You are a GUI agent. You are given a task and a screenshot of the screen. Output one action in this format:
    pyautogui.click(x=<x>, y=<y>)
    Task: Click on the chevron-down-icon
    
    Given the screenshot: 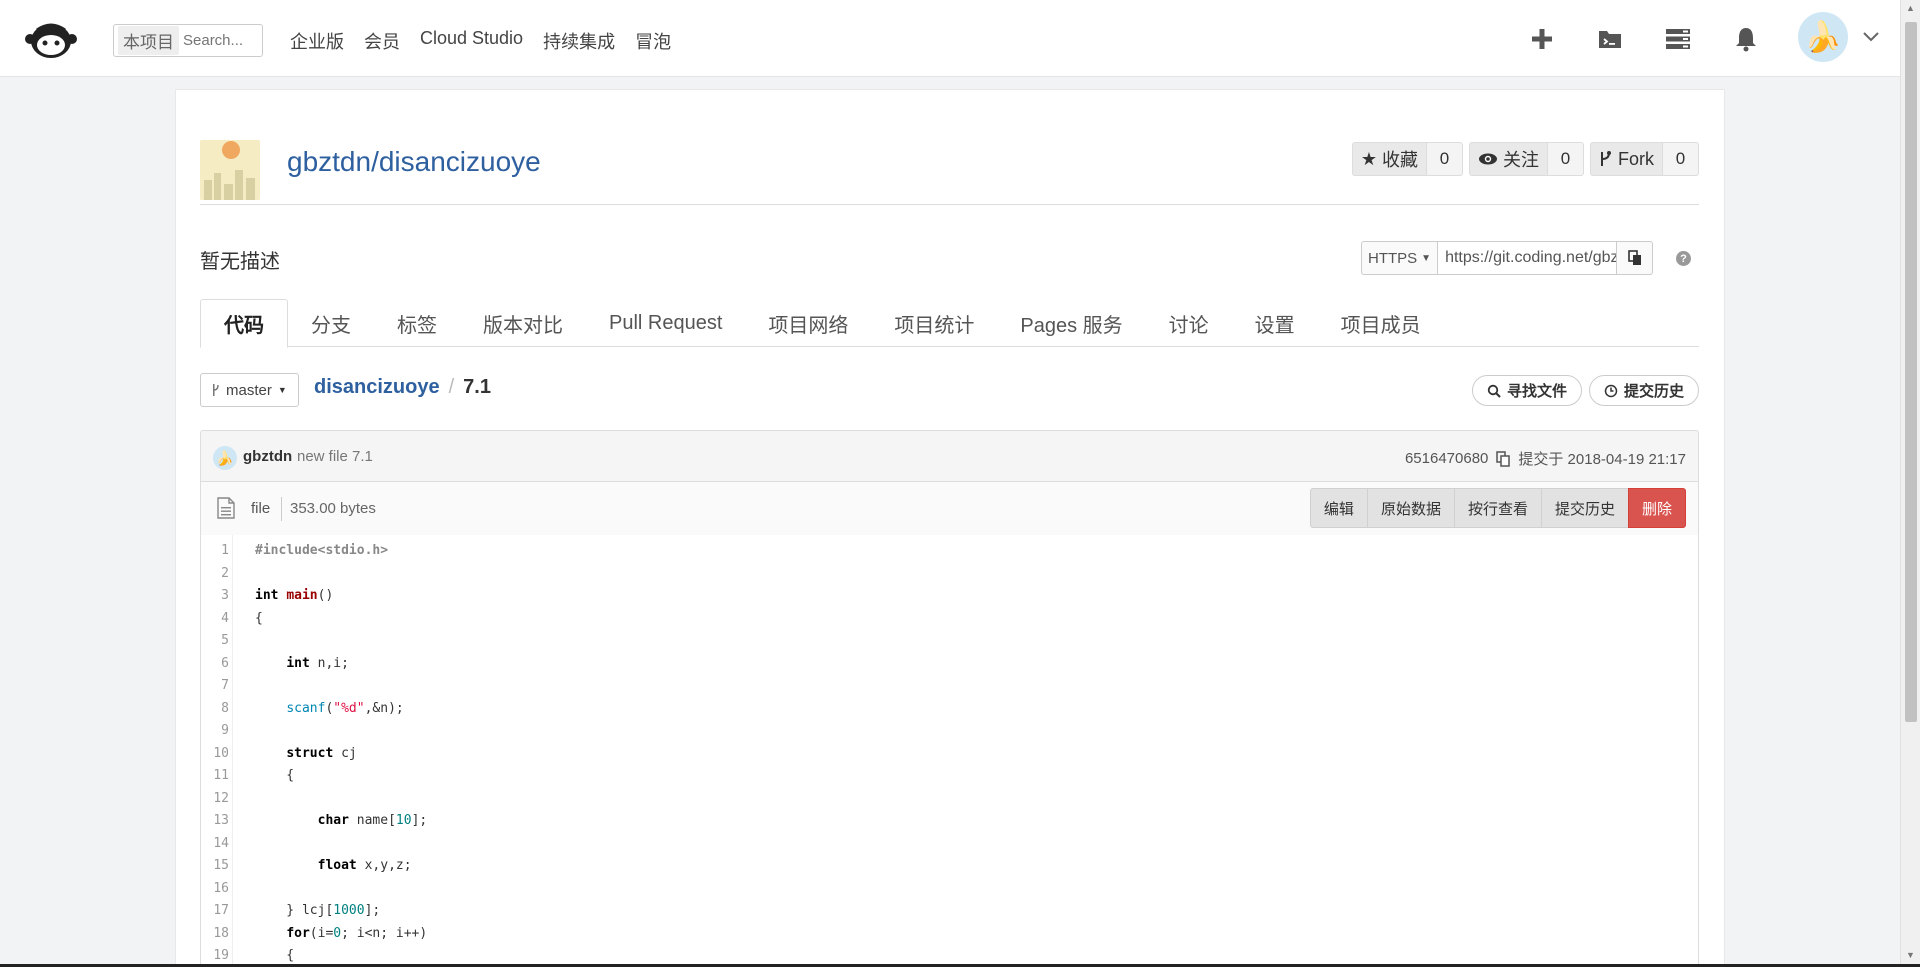 What is the action you would take?
    pyautogui.click(x=1871, y=37)
    